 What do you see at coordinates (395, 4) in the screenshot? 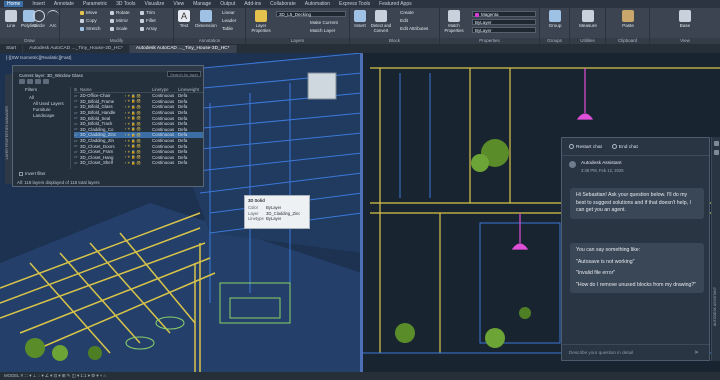
I see `ribbon-tab-featured-apps: Featured Apps` at bounding box center [395, 4].